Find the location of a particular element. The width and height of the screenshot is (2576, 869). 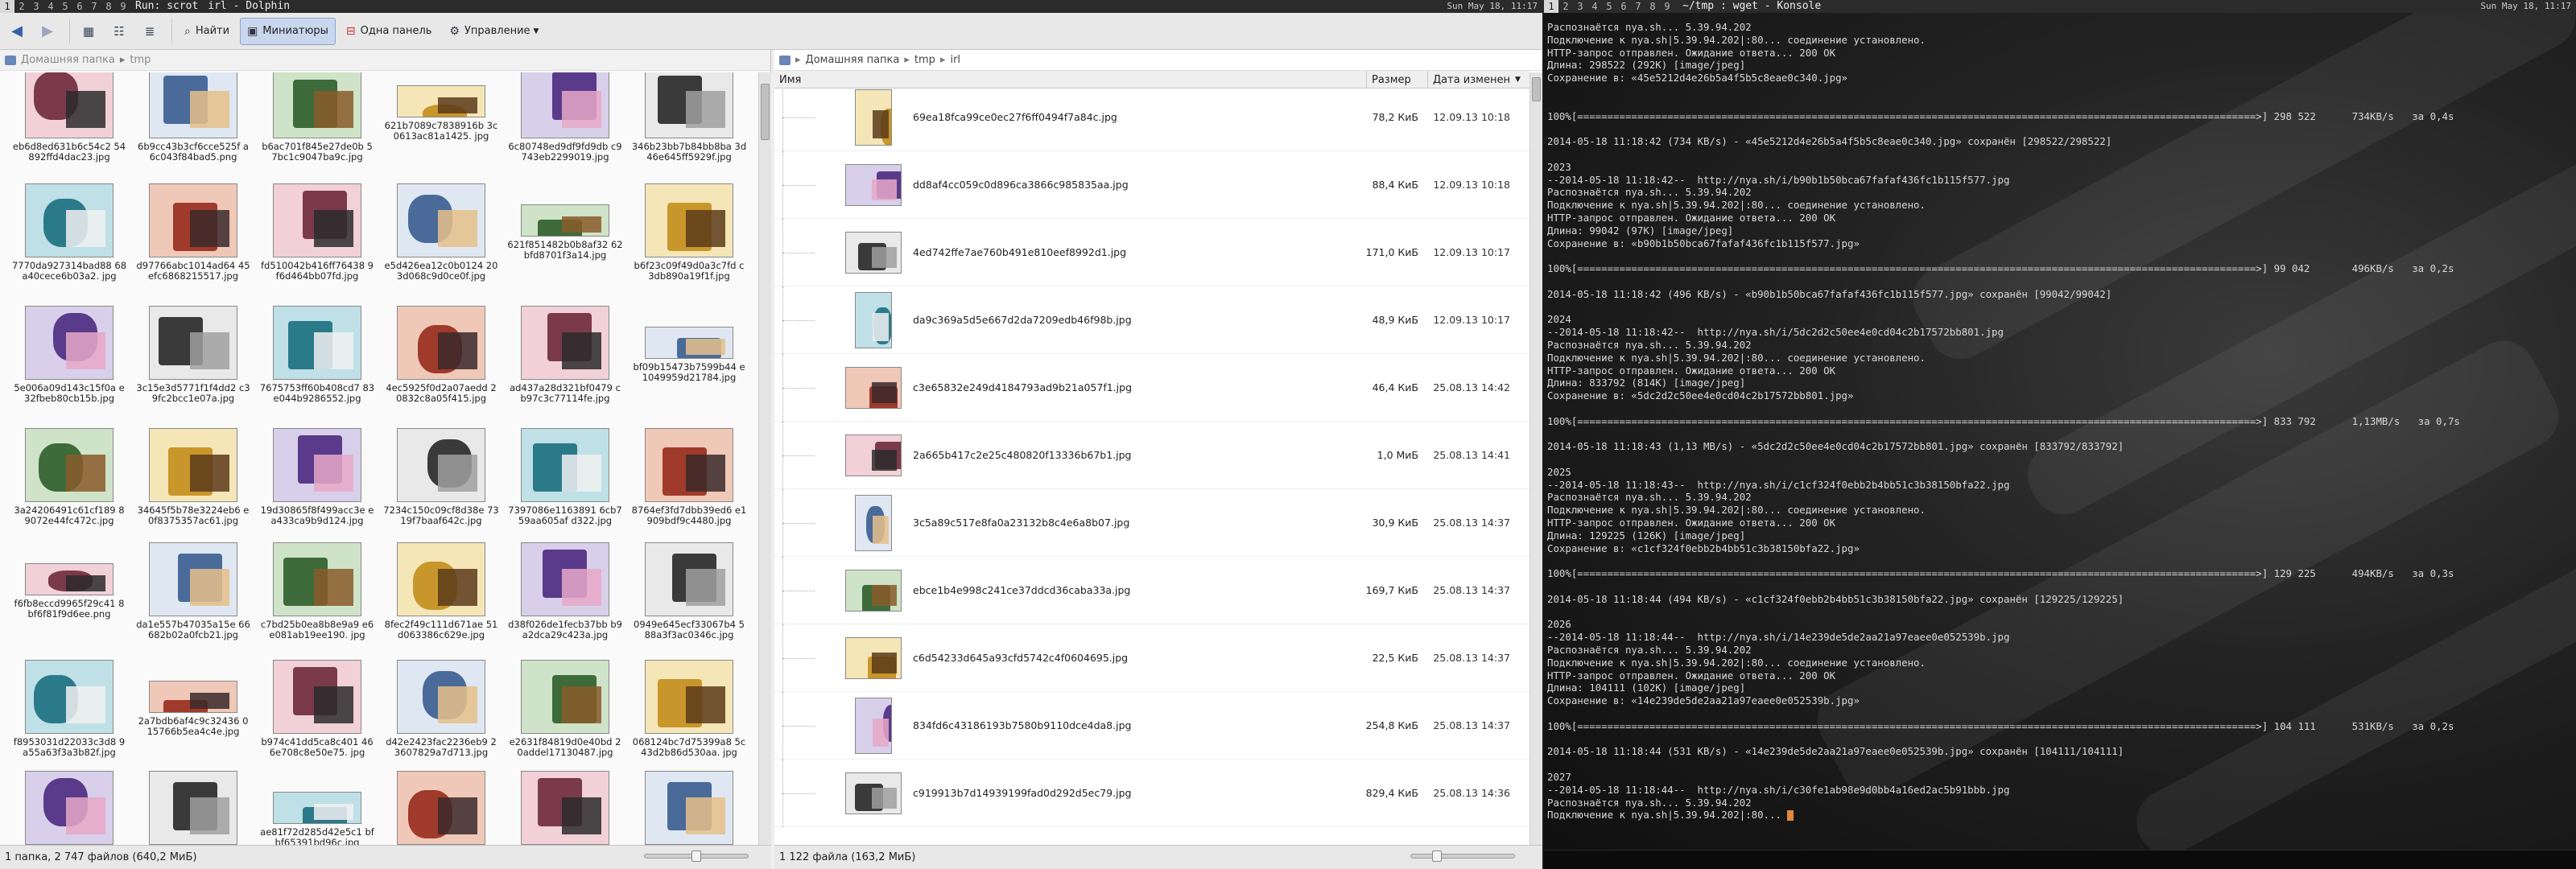

find-button: ⌕ Найти is located at coordinates (207, 31).